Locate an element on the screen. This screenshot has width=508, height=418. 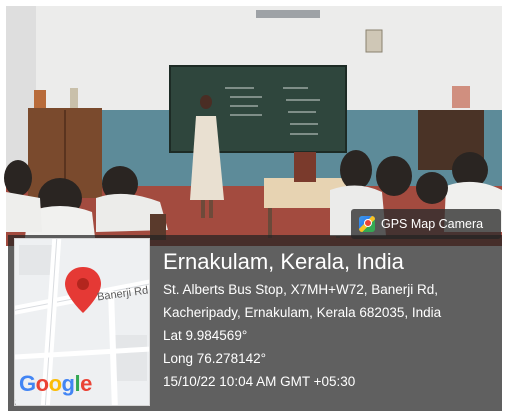
google-logo: Google is located at coordinates (55, 383).